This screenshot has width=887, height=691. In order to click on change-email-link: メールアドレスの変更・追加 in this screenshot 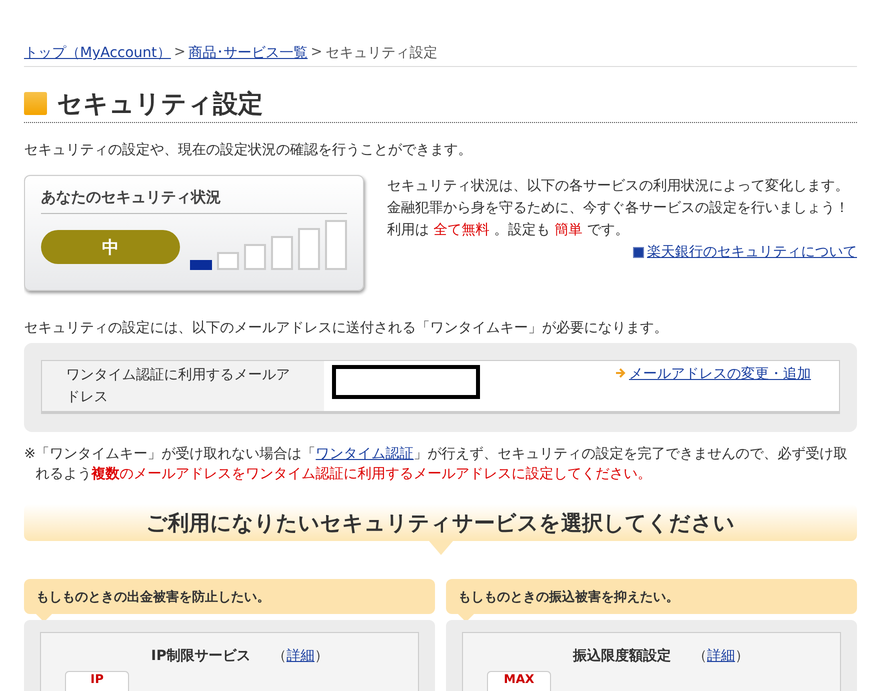, I will do `click(720, 374)`.